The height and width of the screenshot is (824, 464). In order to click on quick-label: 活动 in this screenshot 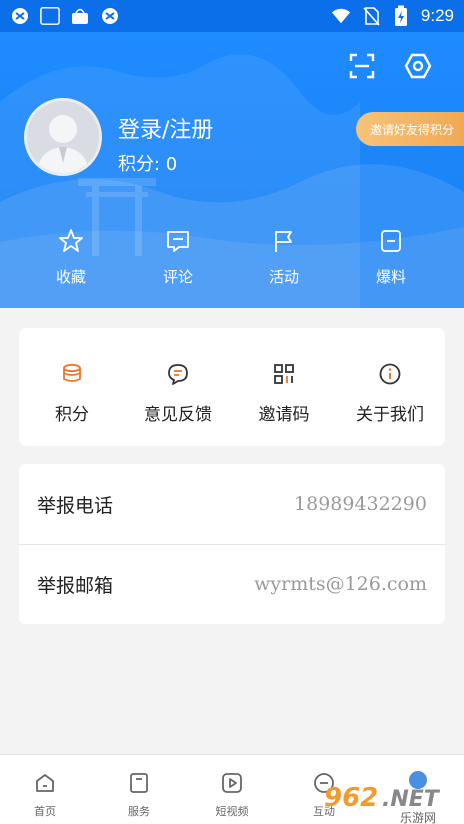, I will do `click(283, 277)`.